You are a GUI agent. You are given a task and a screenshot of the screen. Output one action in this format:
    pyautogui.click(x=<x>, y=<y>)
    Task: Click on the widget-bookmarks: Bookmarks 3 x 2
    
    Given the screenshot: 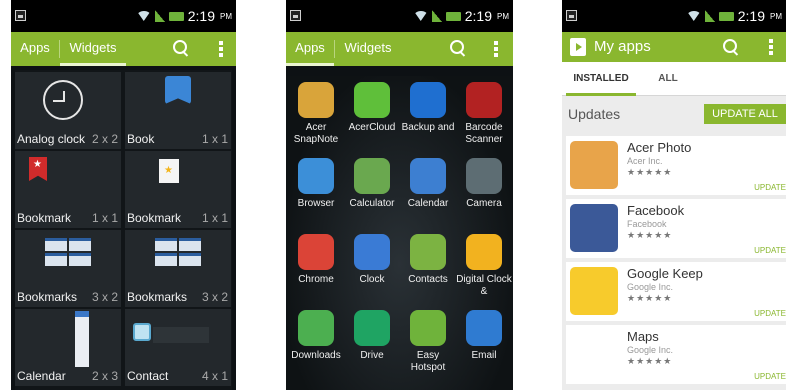 What is the action you would take?
    pyautogui.click(x=68, y=268)
    